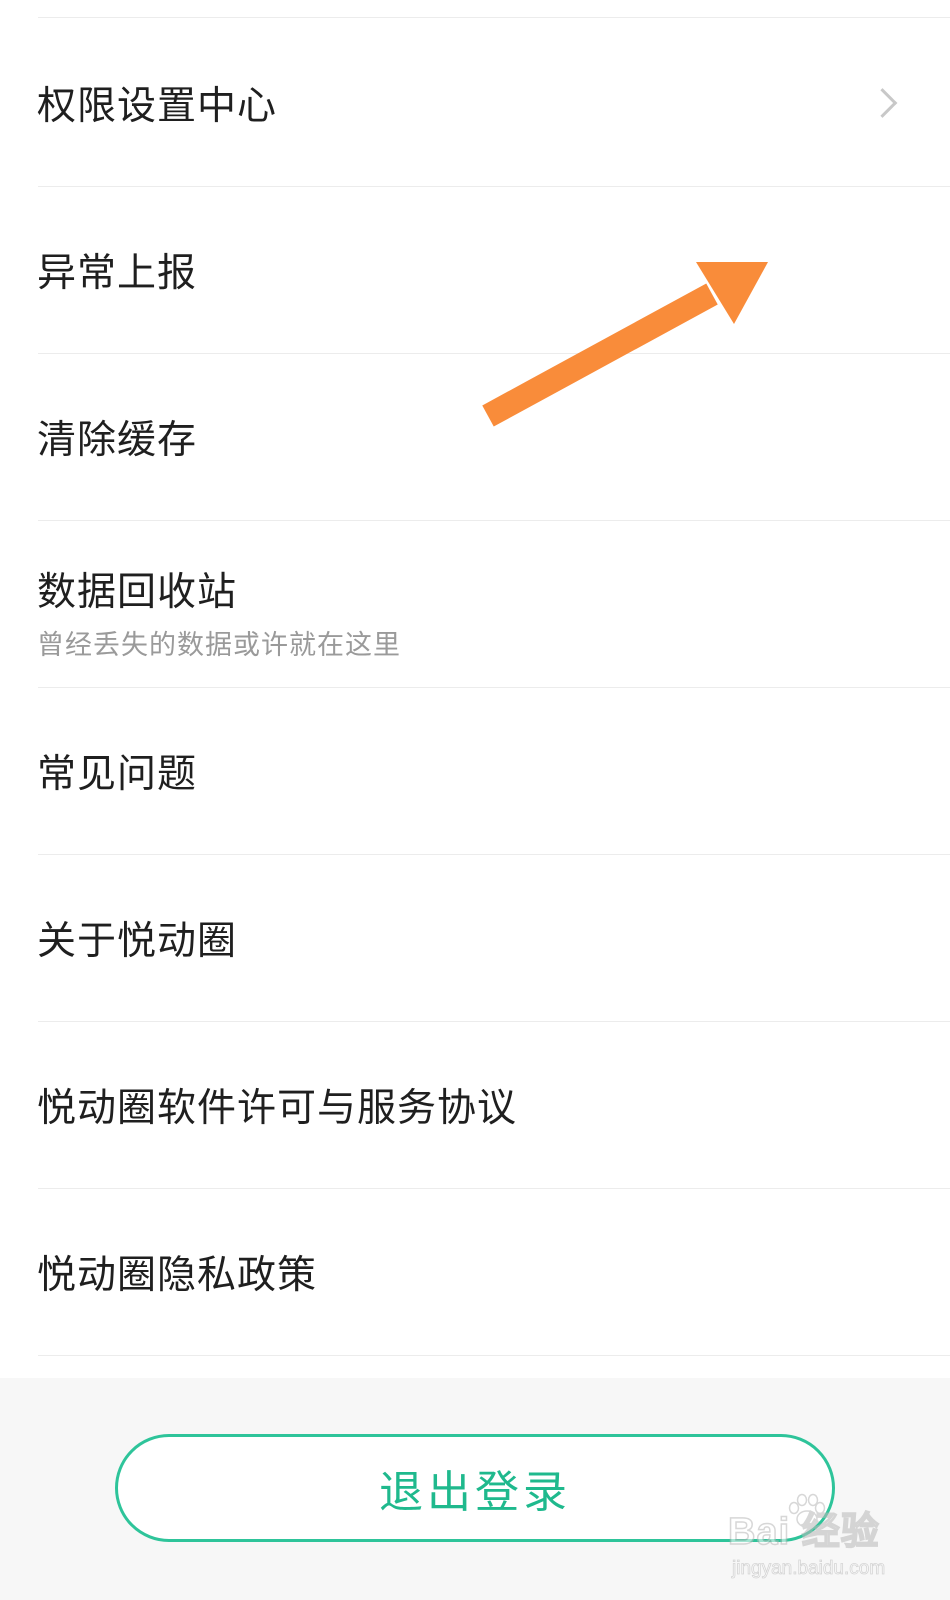  What do you see at coordinates (475, 102) in the screenshot?
I see `settings-item-permission-center: 权限设置中心` at bounding box center [475, 102].